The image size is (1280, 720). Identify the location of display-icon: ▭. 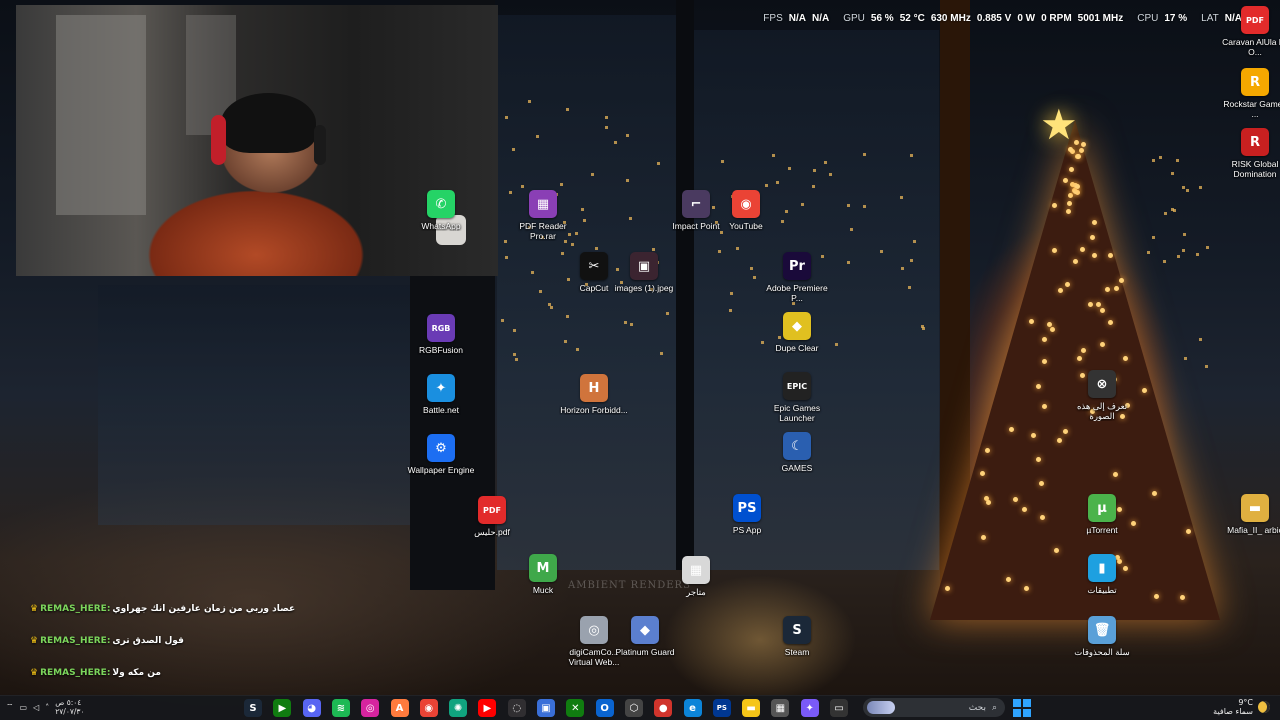
(24, 707).